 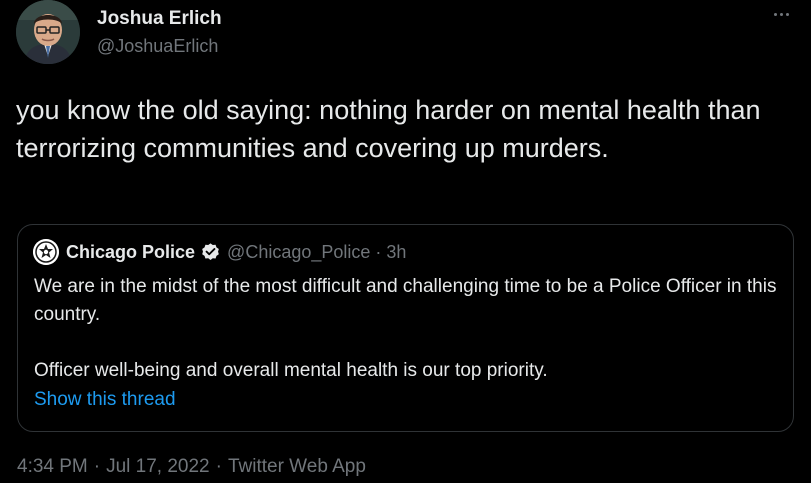 I want to click on quoted-time: 3h, so click(x=396, y=252).